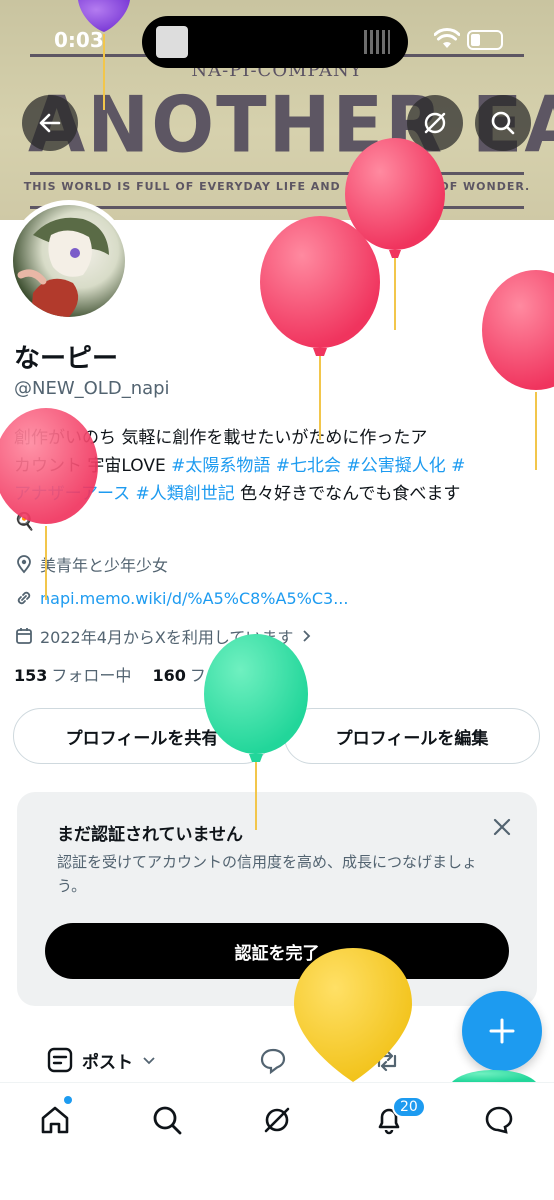 This screenshot has width=554, height=1200. I want to click on profile-name: なーピー, so click(66, 359).